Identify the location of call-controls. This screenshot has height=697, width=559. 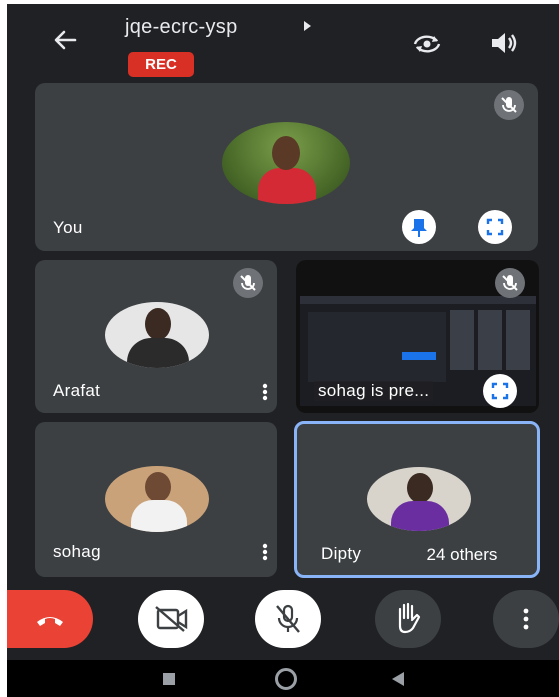
(283, 620).